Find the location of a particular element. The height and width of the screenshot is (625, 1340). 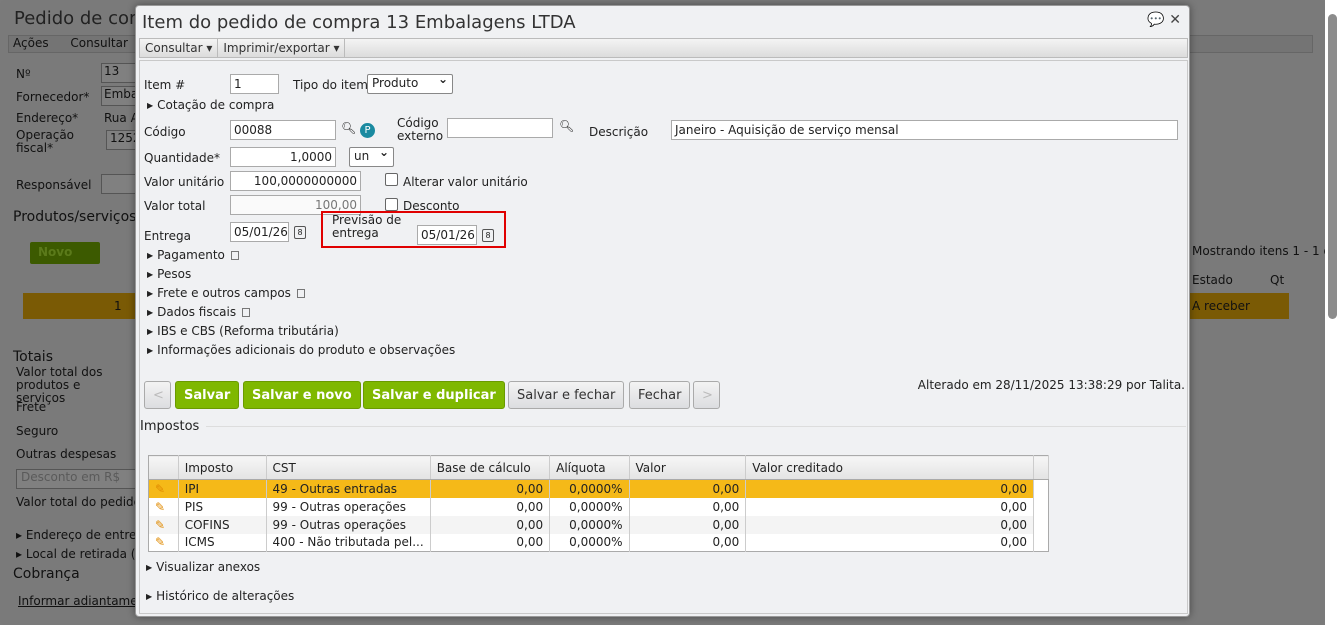

menu-imprimir: Imprimir/exportar ▾ is located at coordinates (282, 48).